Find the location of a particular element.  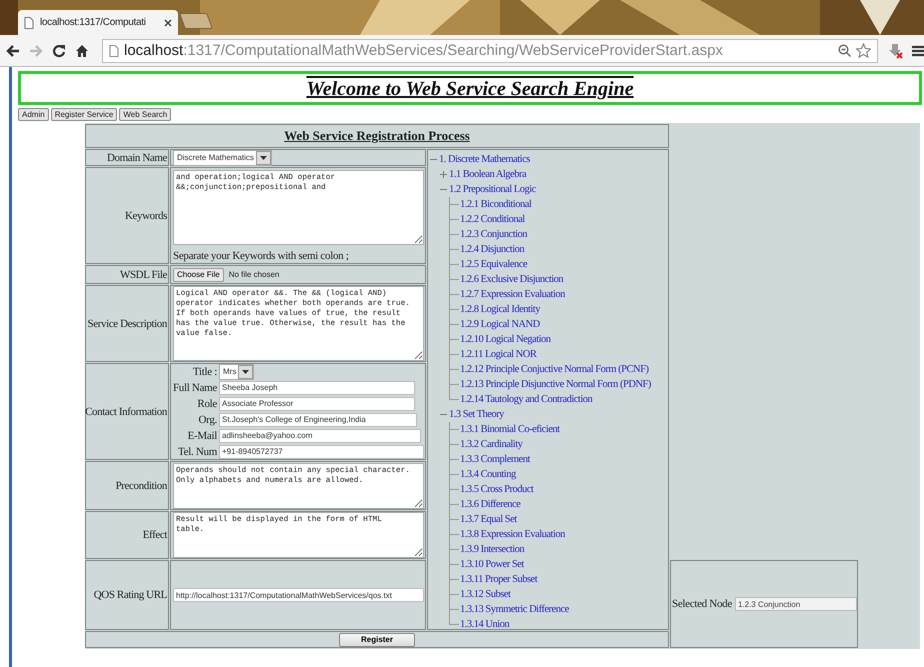

tree-item: 1.3.1 Binomial Co-eficient is located at coordinates (510, 429).